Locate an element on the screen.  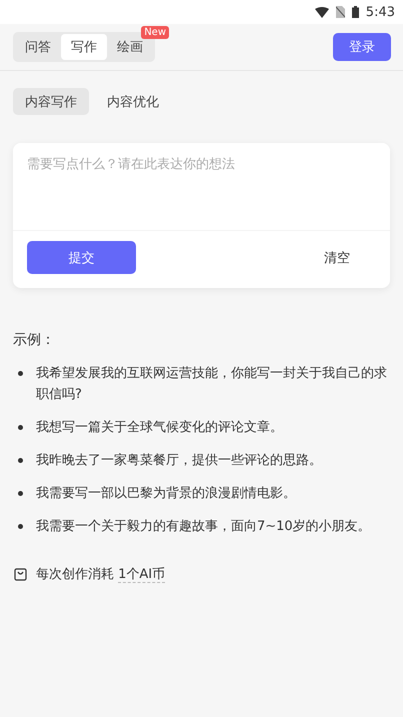
submit-button: 提交 is located at coordinates (81, 257).